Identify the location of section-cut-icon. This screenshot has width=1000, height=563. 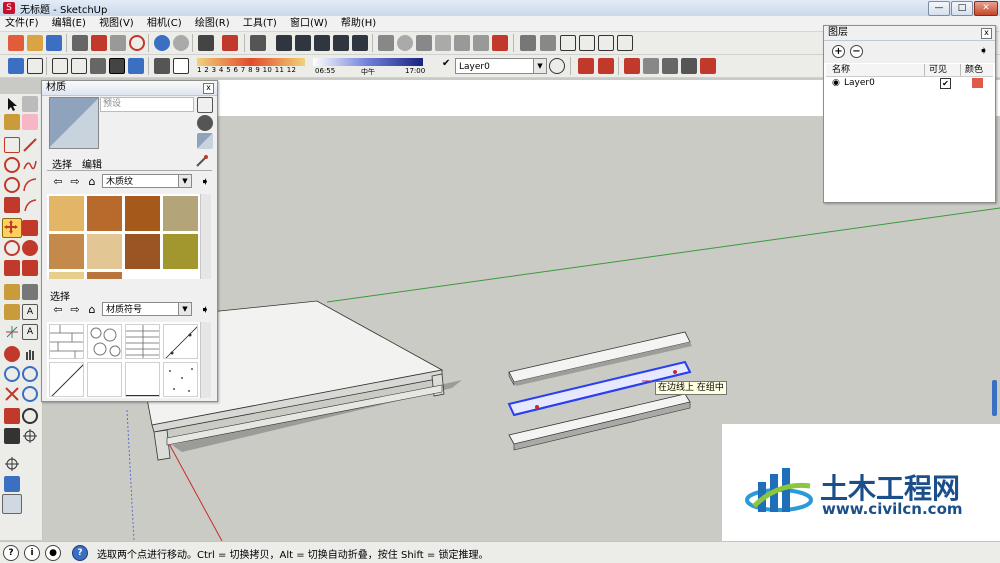
(606, 66).